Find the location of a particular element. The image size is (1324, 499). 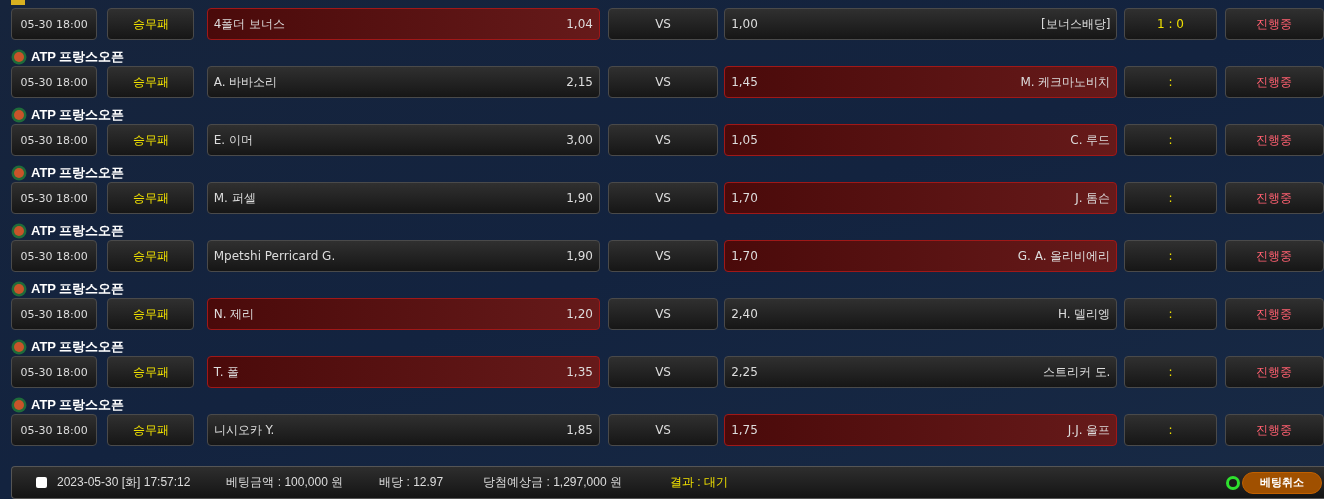

away-odds-button: 2,40 H. 델리엥 is located at coordinates (921, 314).